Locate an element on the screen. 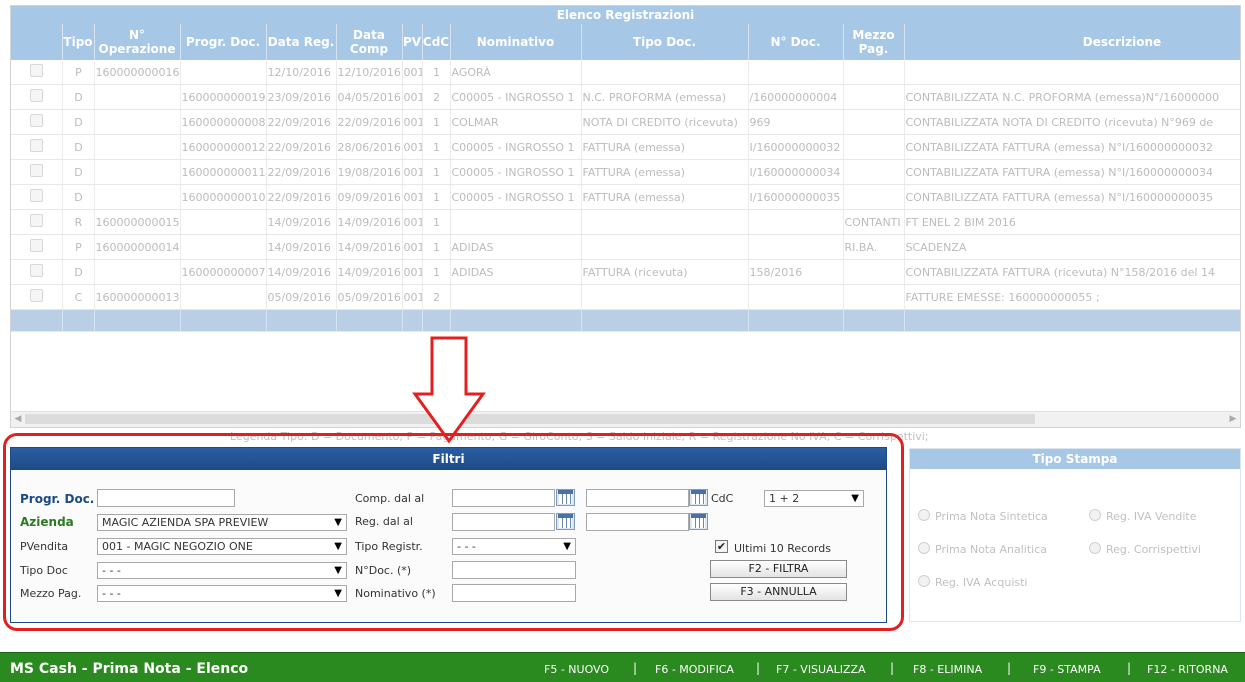 The height and width of the screenshot is (682, 1245). table-cell: 969 is located at coordinates (796, 122).